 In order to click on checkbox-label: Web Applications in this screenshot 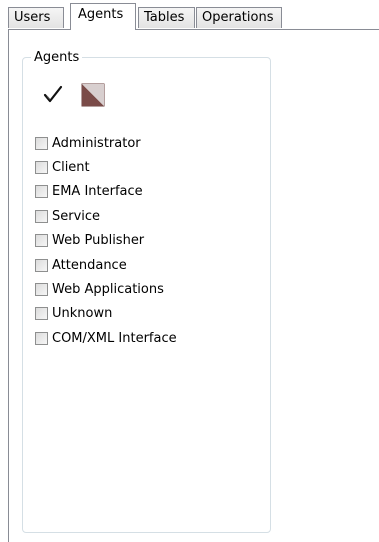, I will do `click(108, 290)`.